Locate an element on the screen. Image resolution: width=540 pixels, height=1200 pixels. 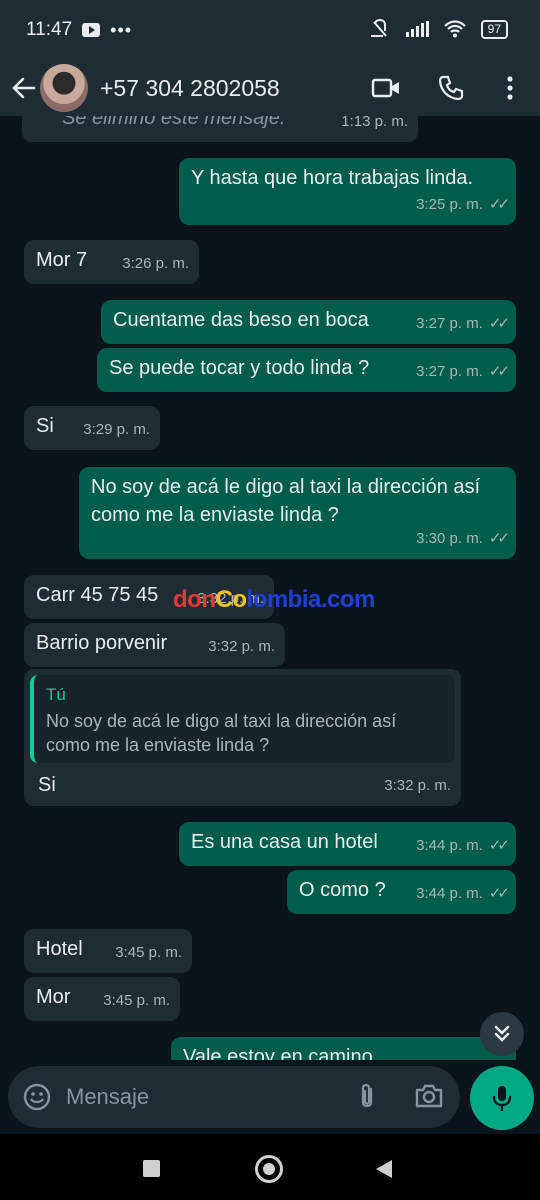
message-text: Se eliminó este mensaje. is located at coordinates (174, 122).